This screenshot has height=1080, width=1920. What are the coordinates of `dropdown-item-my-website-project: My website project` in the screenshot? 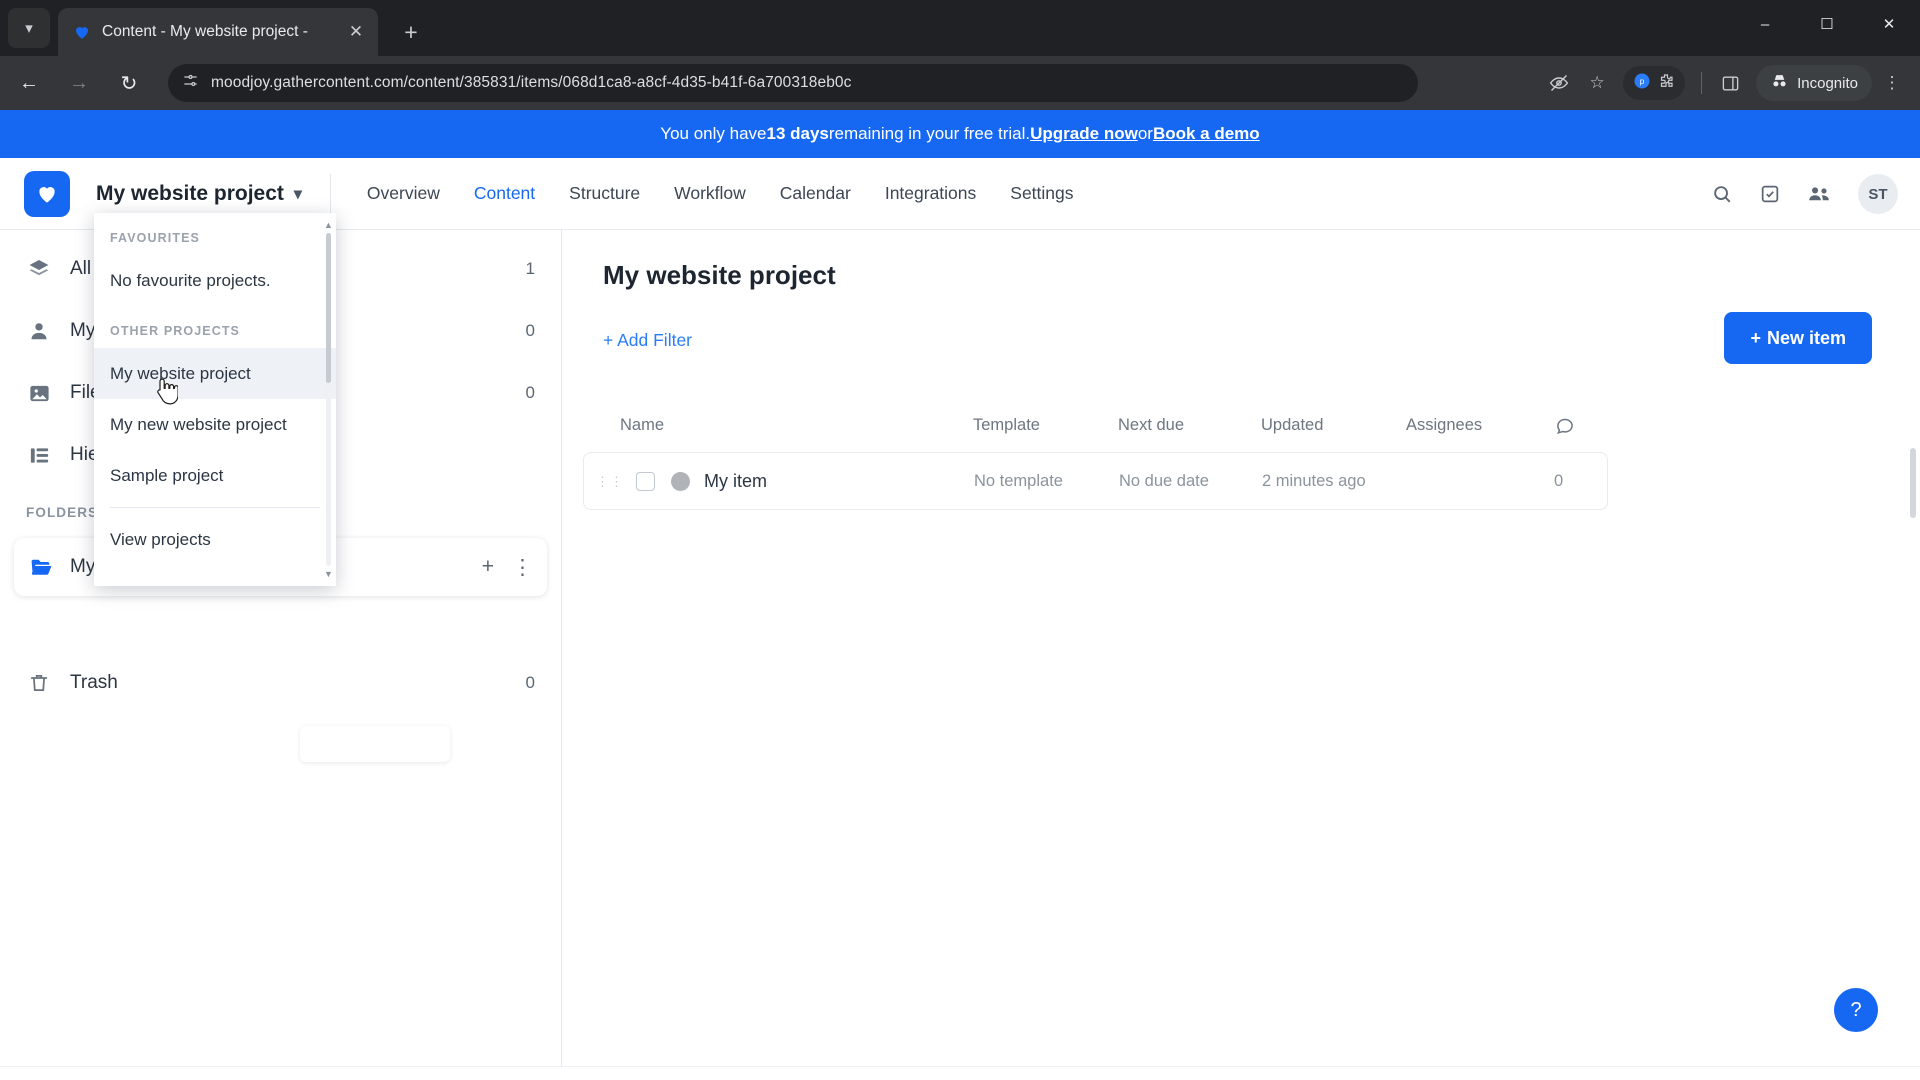 It's located at (215, 373).